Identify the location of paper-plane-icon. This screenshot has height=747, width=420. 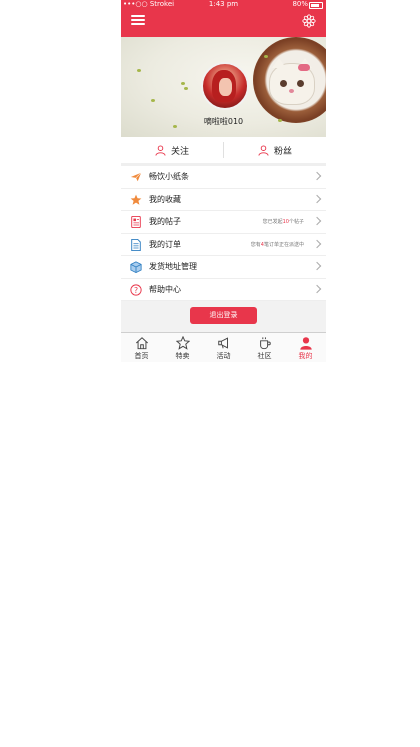
(136, 177).